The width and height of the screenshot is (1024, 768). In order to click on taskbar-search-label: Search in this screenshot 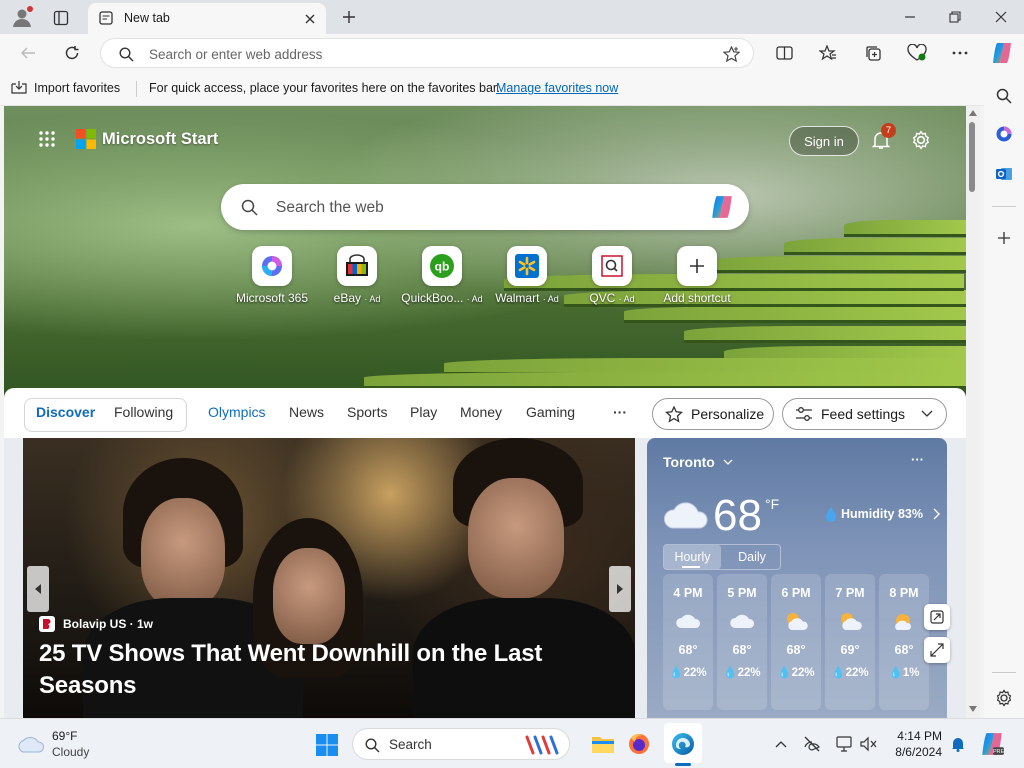, I will do `click(410, 744)`.